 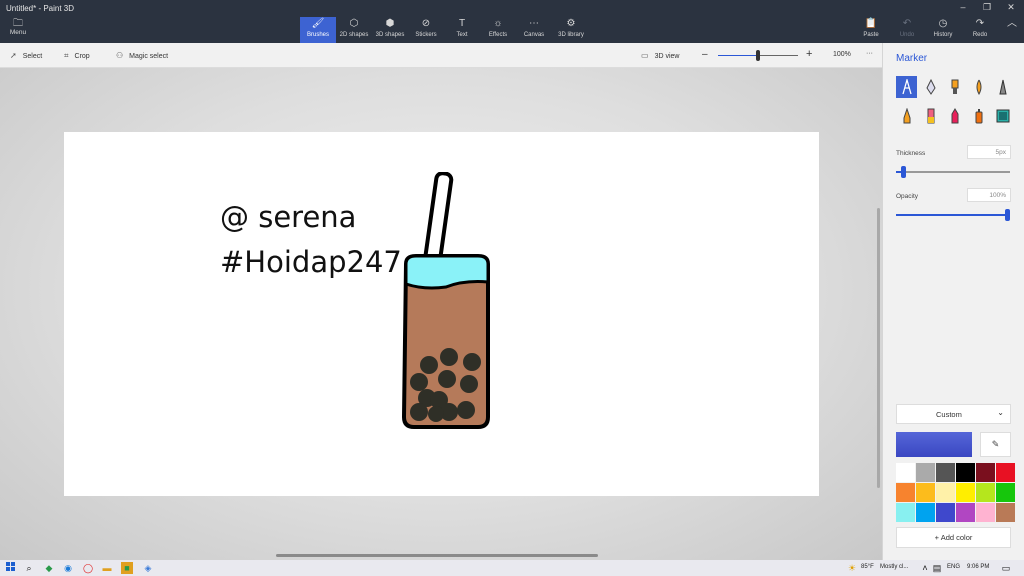 What do you see at coordinates (954, 87) in the screenshot?
I see `oil-brush` at bounding box center [954, 87].